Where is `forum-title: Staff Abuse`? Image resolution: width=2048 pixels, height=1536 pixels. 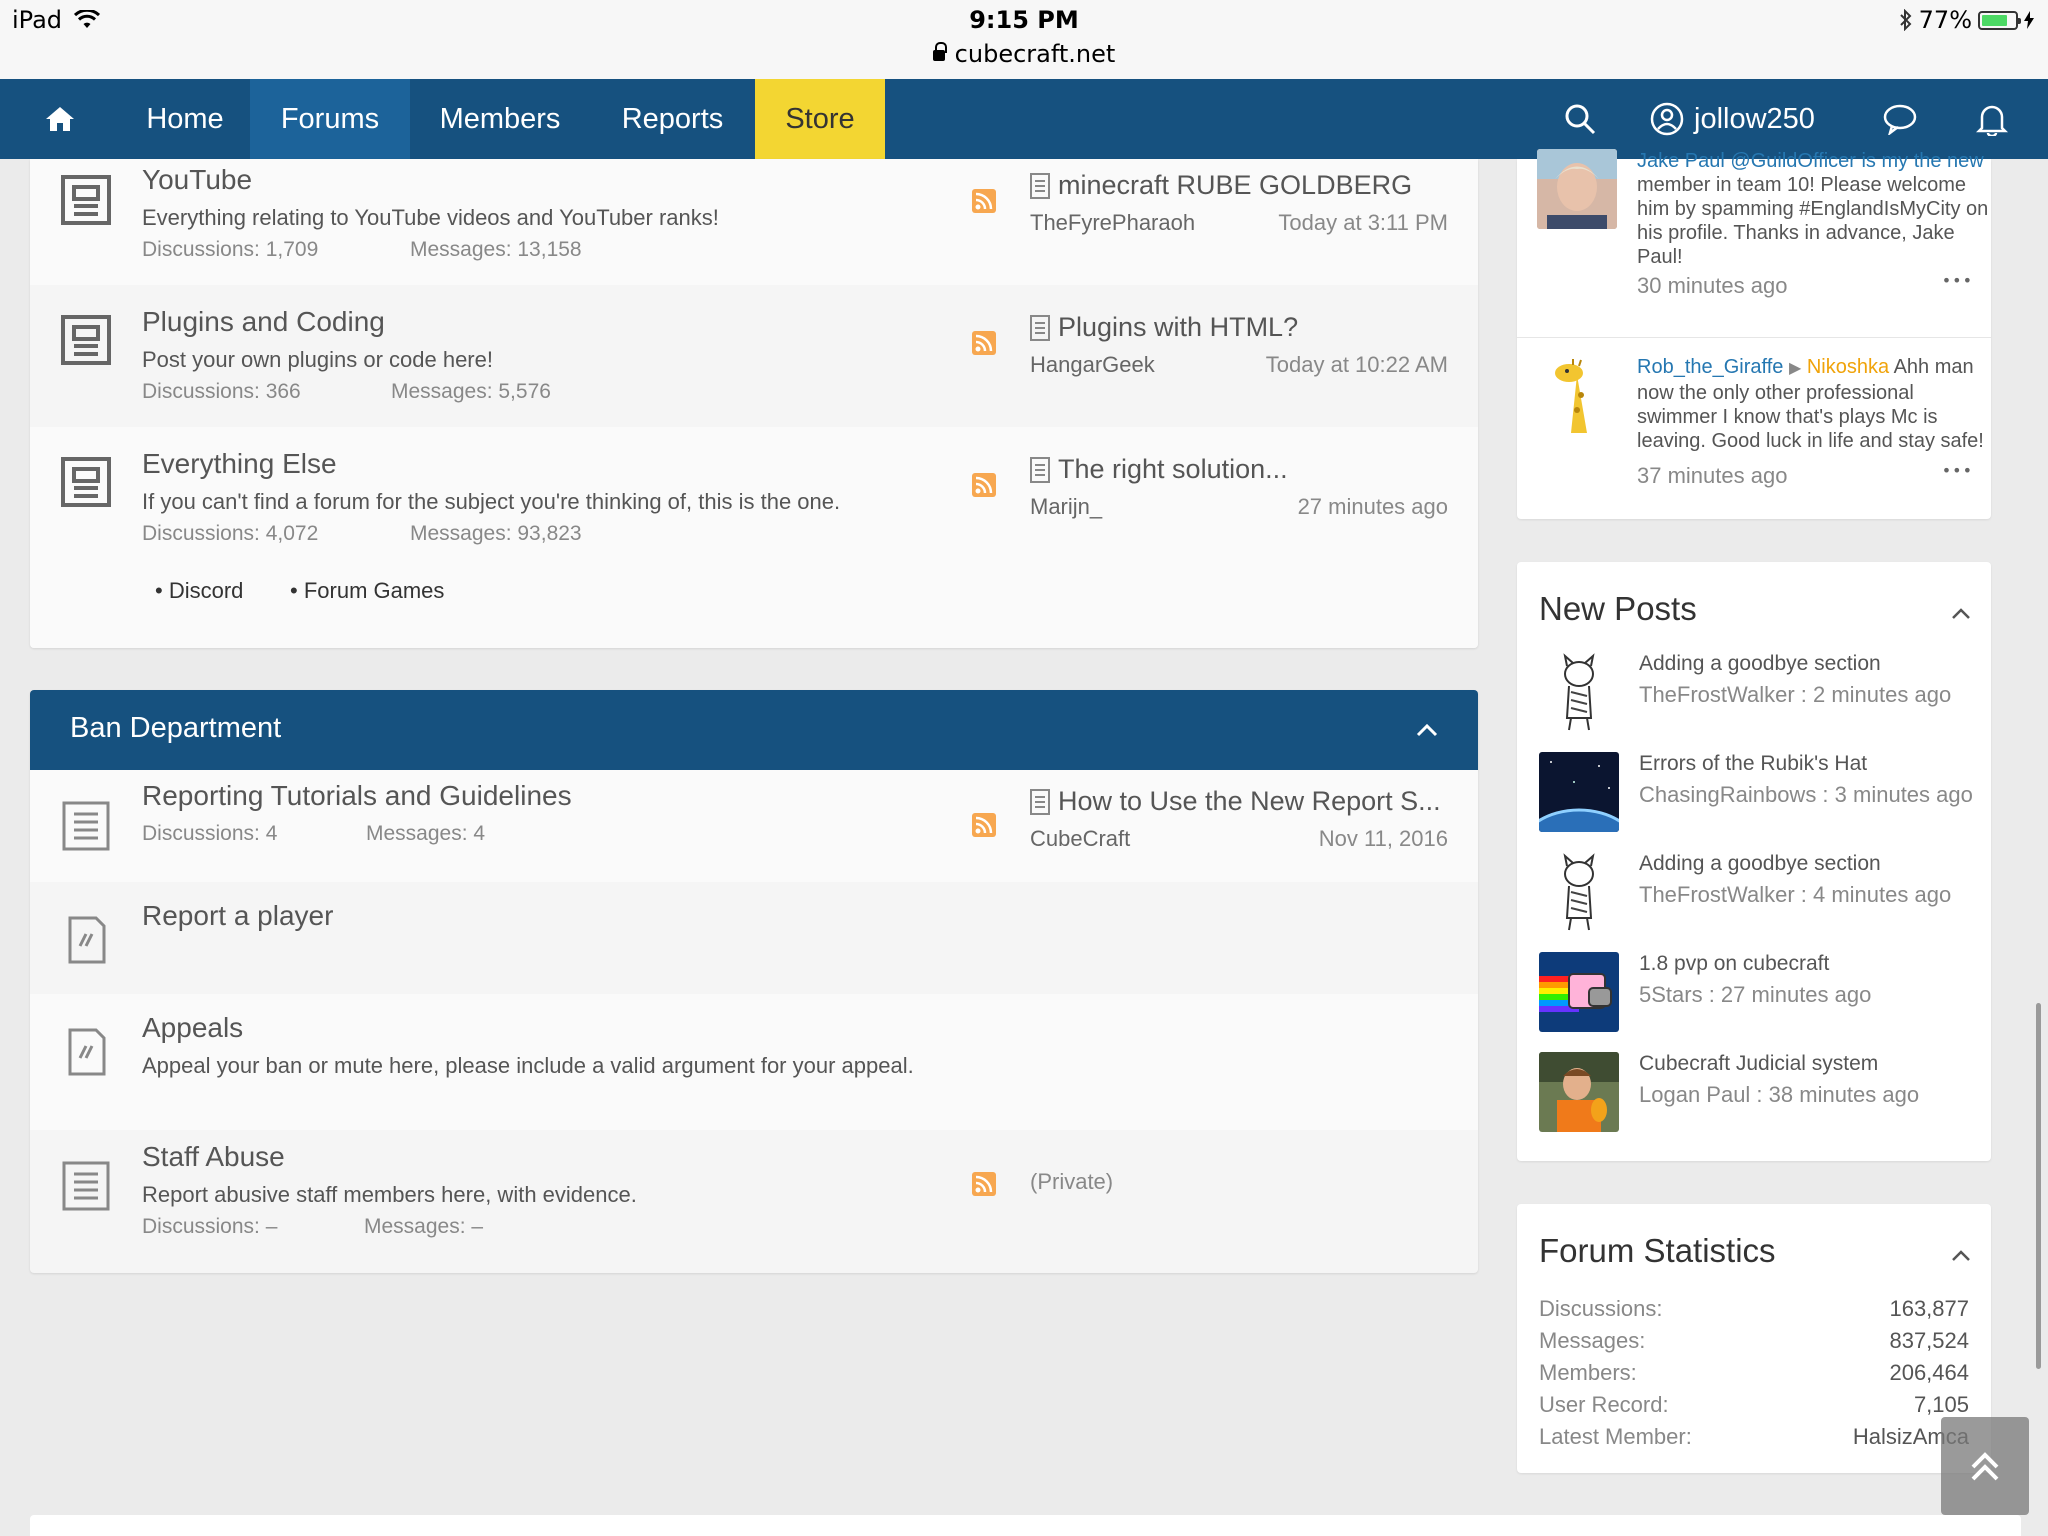 forum-title: Staff Abuse is located at coordinates (213, 1157).